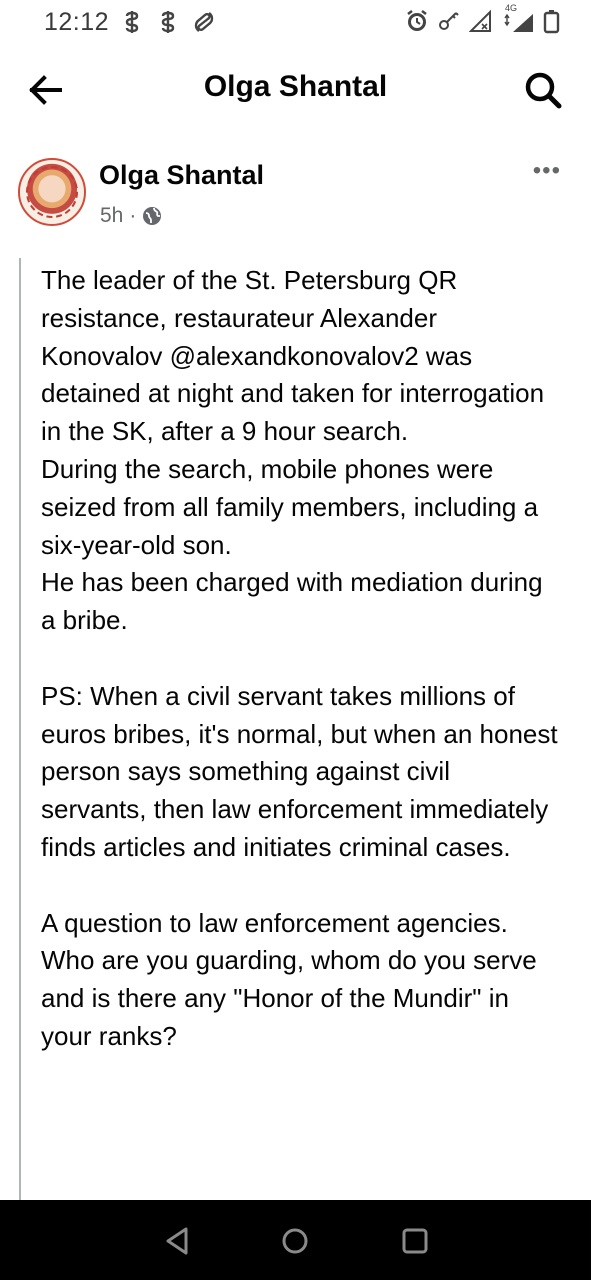  Describe the element at coordinates (547, 171) in the screenshot. I see `more-options-button: •••` at that location.